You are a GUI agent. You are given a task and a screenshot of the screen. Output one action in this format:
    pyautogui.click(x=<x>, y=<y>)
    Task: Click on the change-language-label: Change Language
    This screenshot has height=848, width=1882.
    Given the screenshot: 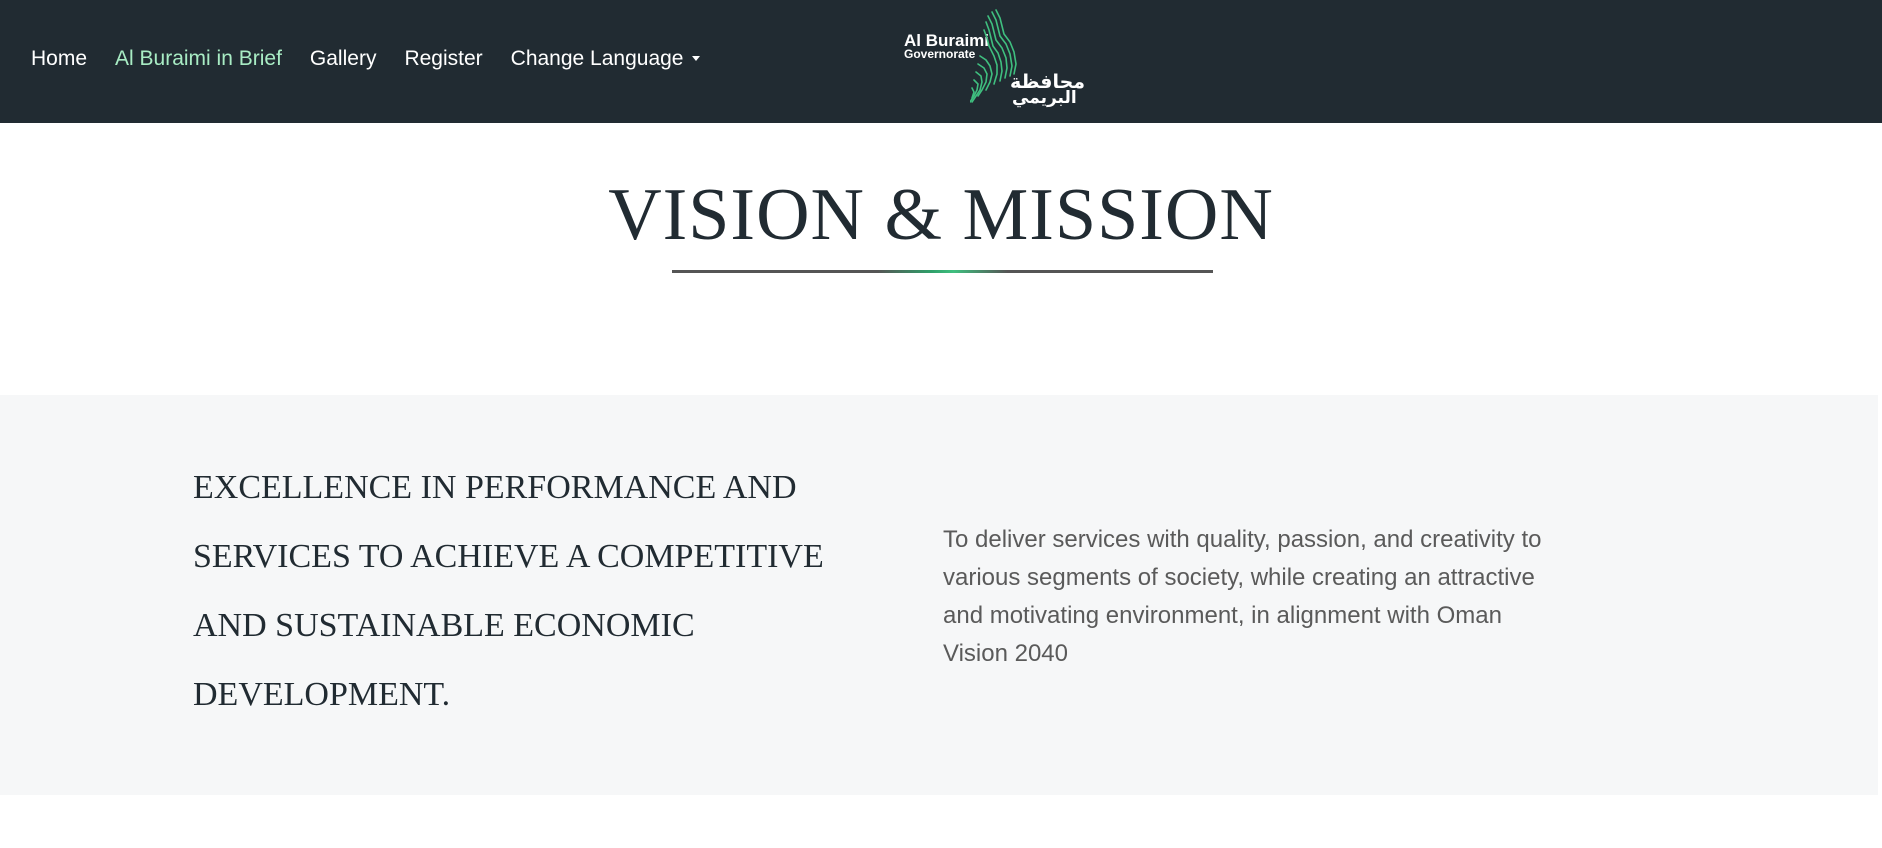 What is the action you would take?
    pyautogui.click(x=597, y=58)
    